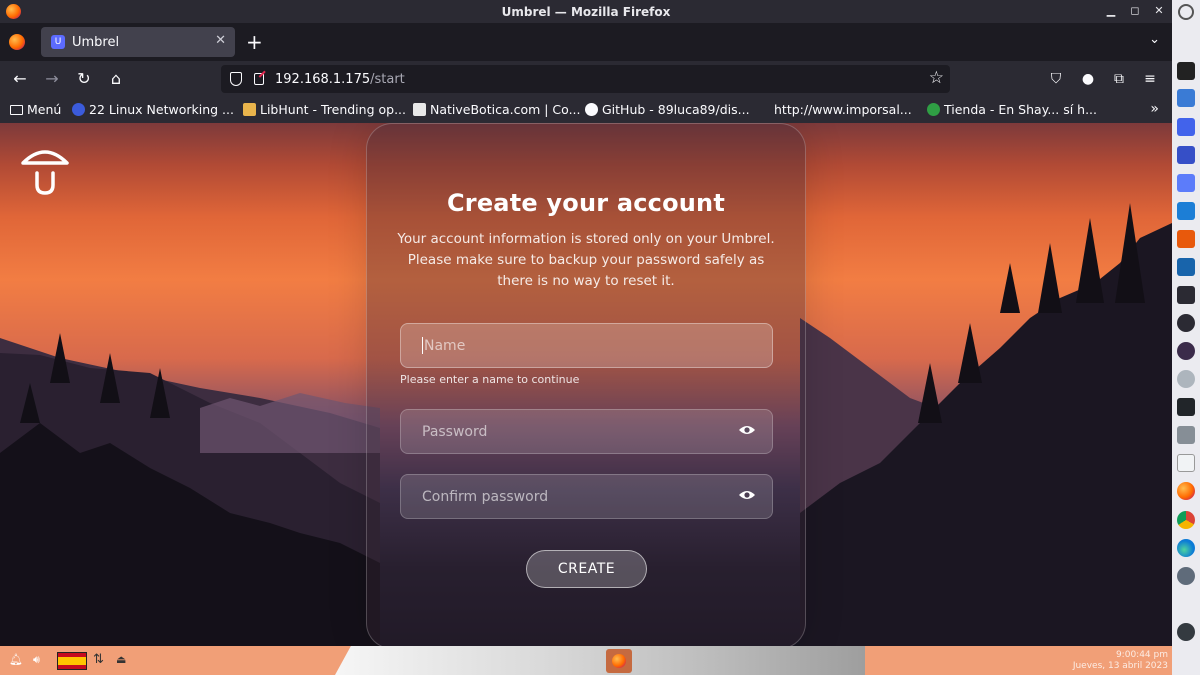 This screenshot has height=675, width=1200. Describe the element at coordinates (1186, 548) in the screenshot. I see `edge-dock-icon` at that location.